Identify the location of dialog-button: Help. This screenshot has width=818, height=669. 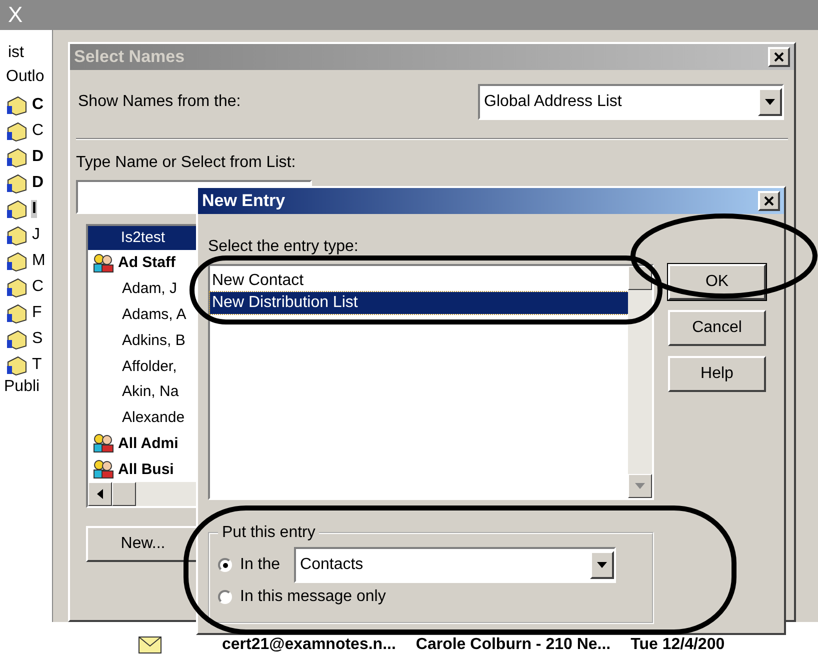
(717, 374).